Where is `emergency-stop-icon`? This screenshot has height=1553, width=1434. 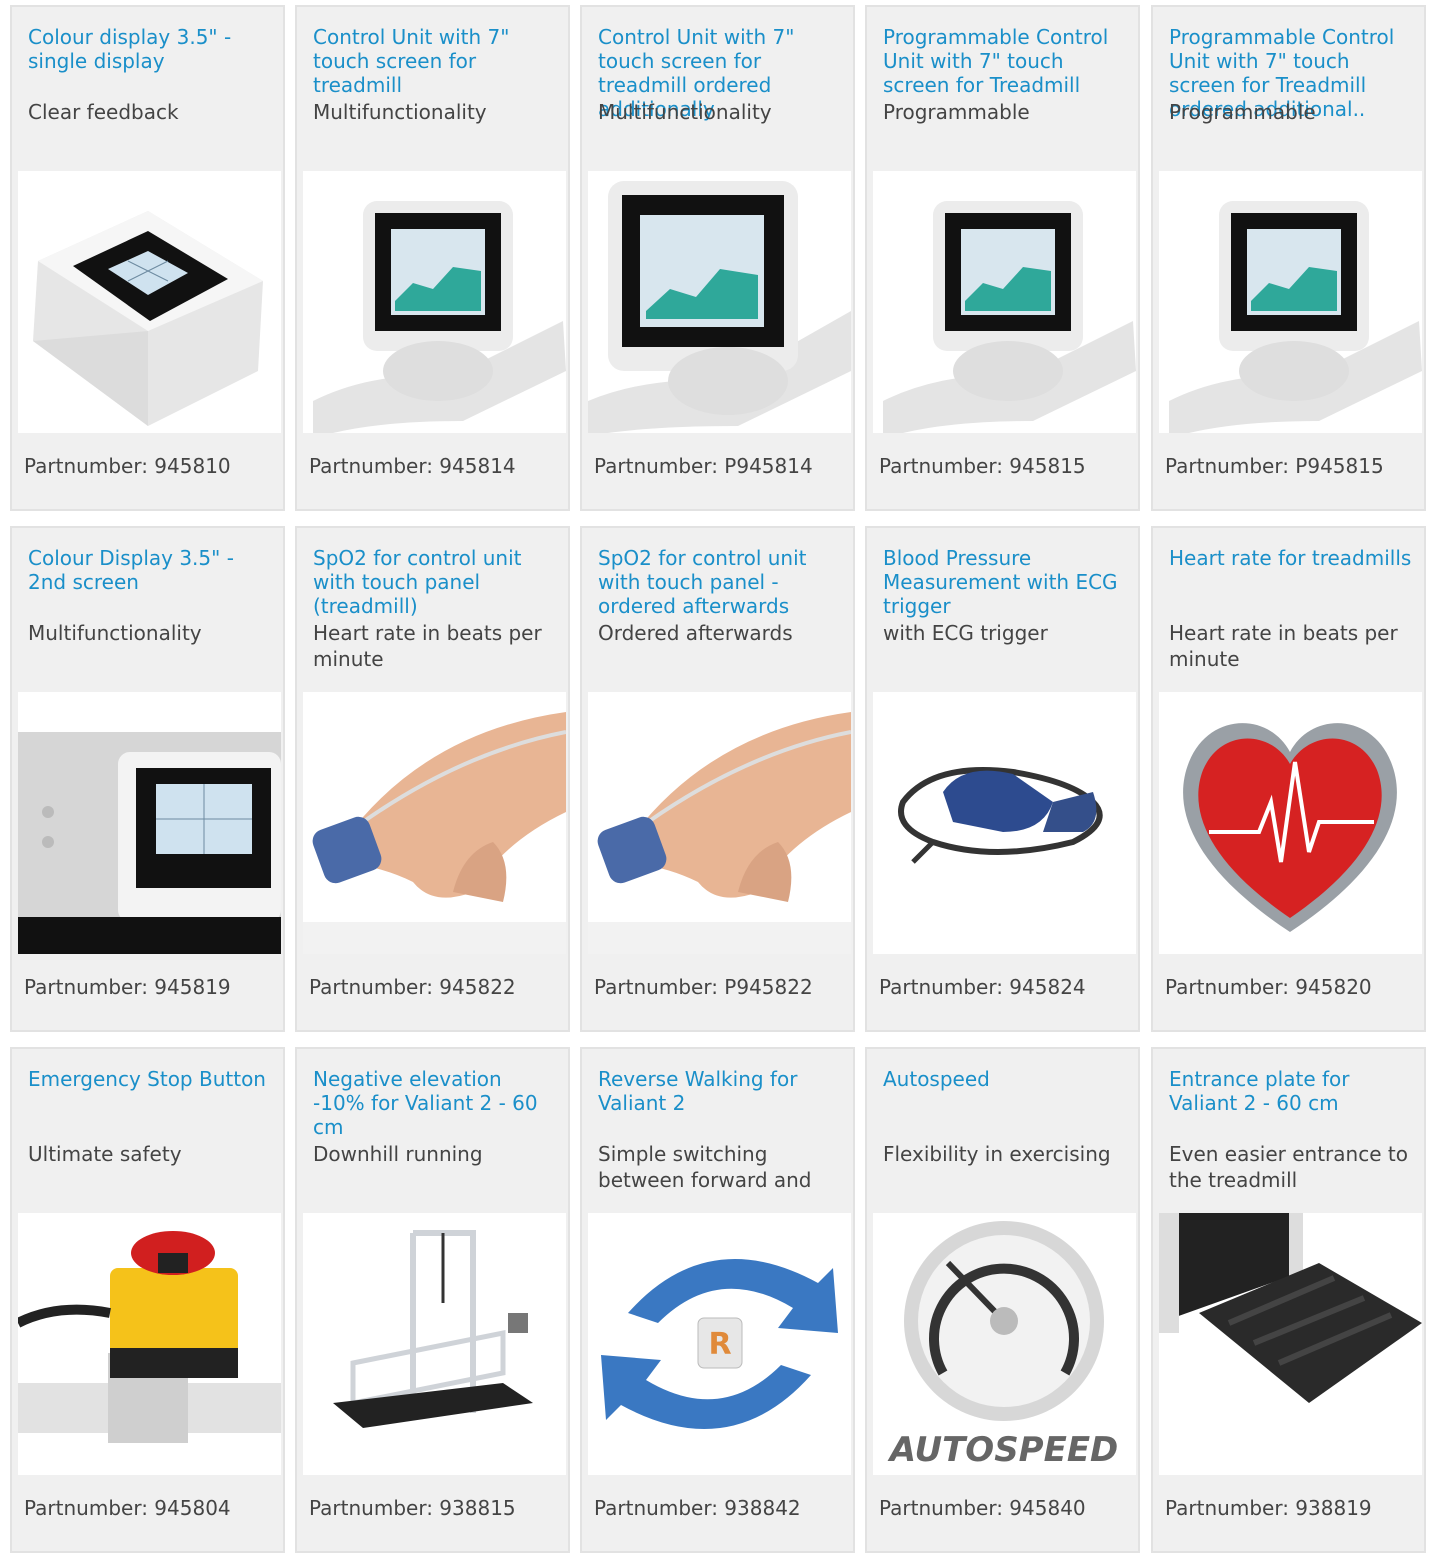 emergency-stop-icon is located at coordinates (149, 1344).